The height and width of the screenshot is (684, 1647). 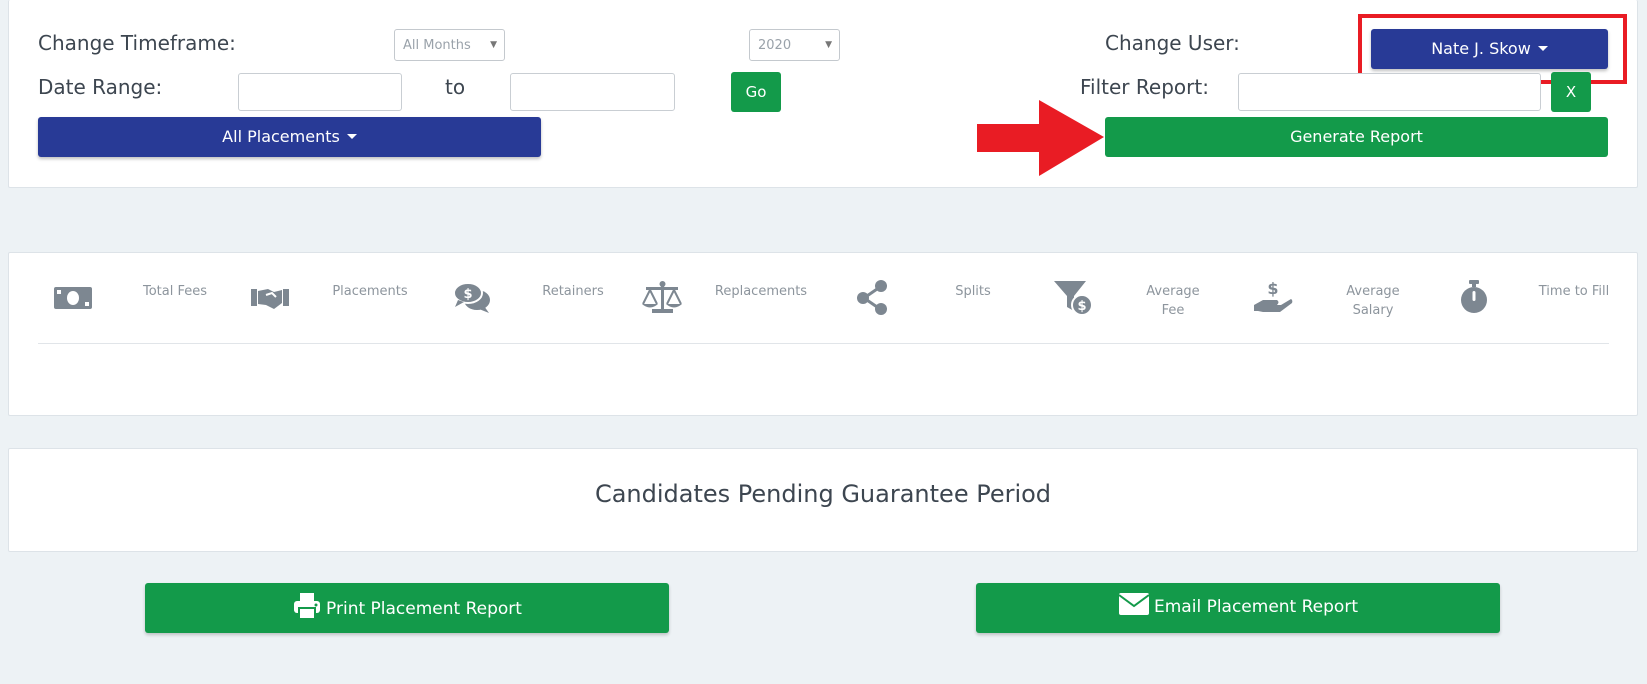 I want to click on stat-label-time-to-fill: Time to Fill, so click(x=1574, y=291).